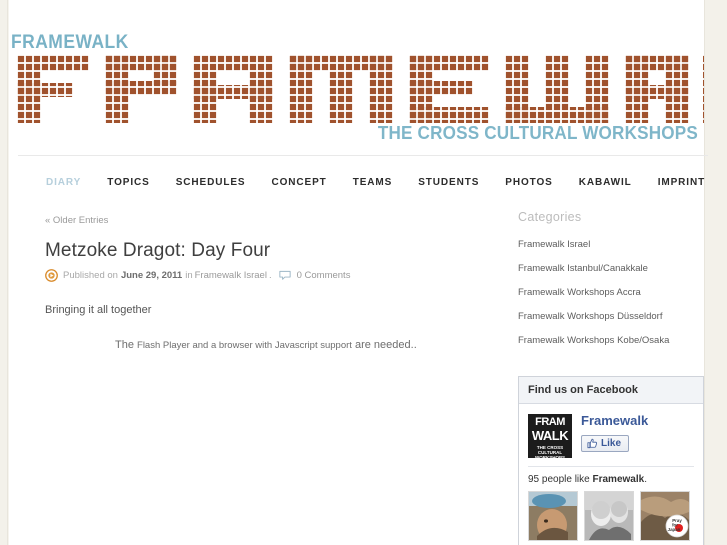  Describe the element at coordinates (681, 182) in the screenshot. I see `nav-item-imprint: IMPRINT` at that location.